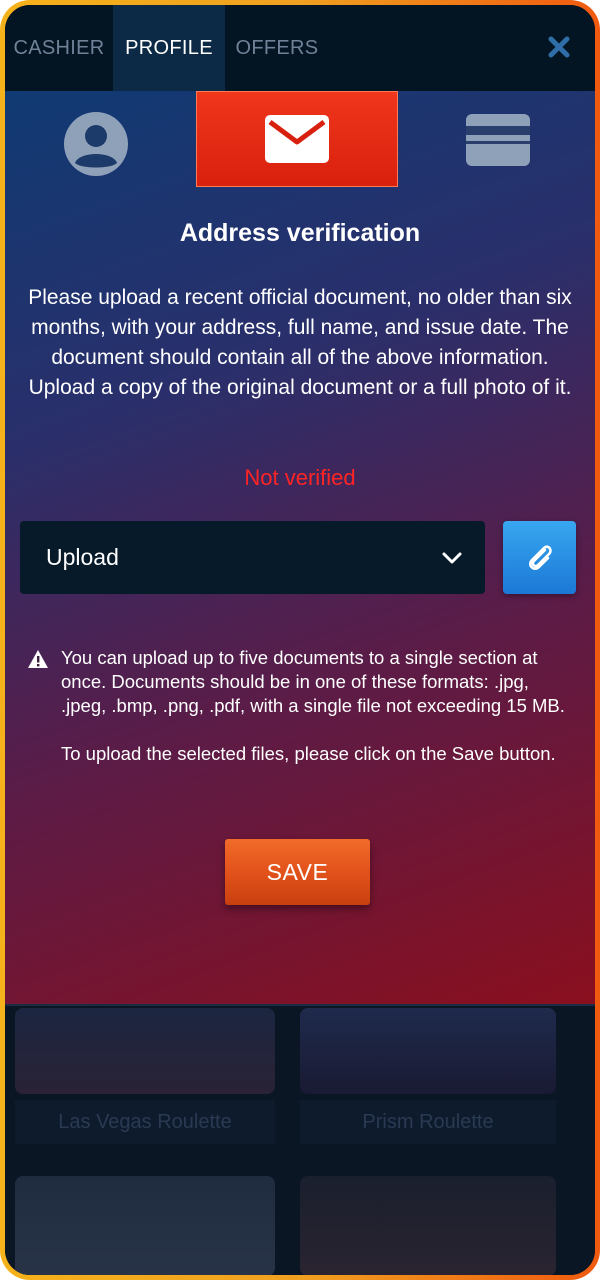 This screenshot has width=600, height=1280. What do you see at coordinates (300, 477) in the screenshot?
I see `status-badge: Not verified` at bounding box center [300, 477].